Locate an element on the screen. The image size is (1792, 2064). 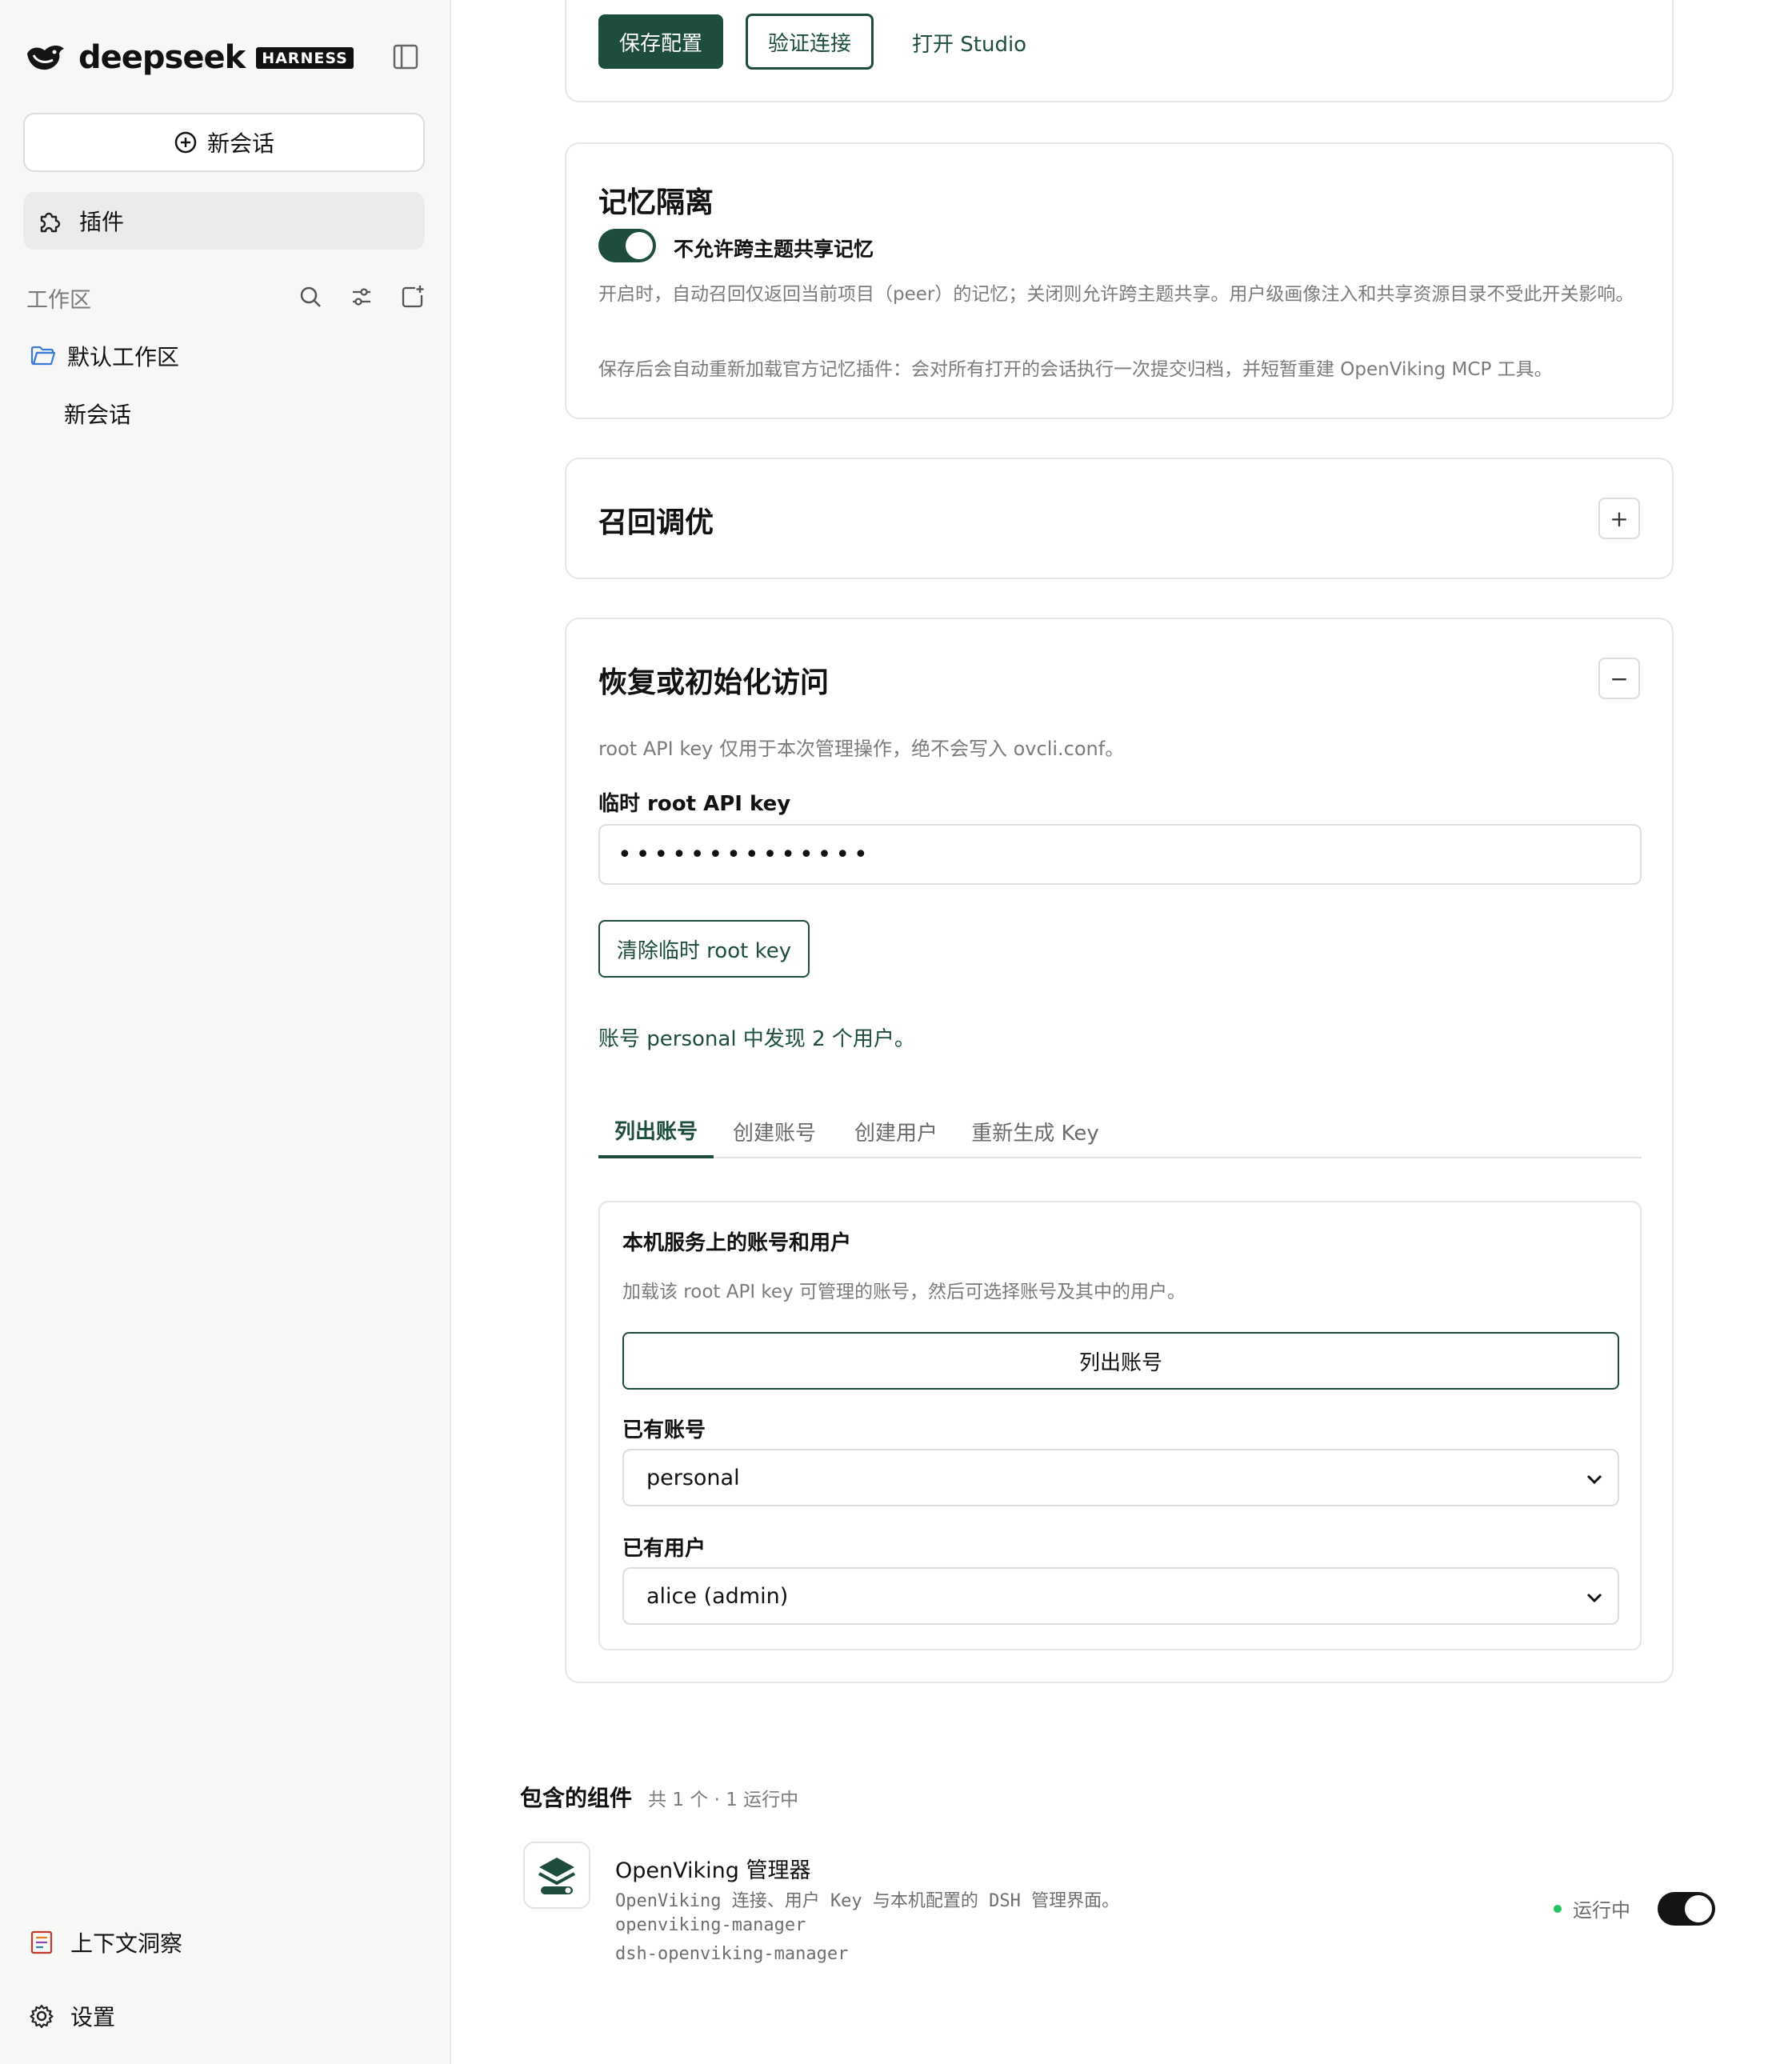
users-found-text: 账号 personal 中发现 2 个用户。 is located at coordinates (756, 1039).